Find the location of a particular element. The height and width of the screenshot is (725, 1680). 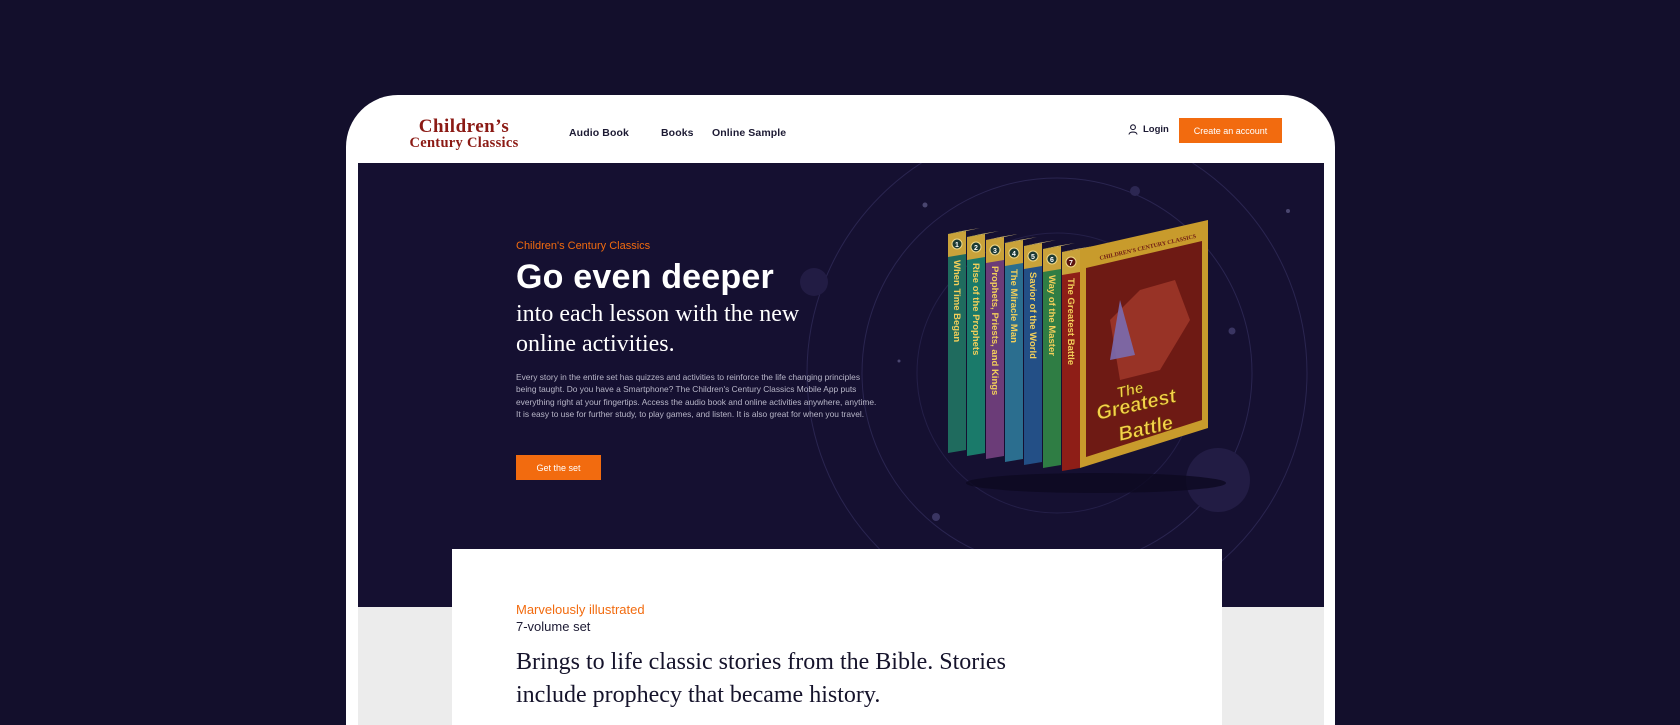

book-number: 2 is located at coordinates (976, 248).